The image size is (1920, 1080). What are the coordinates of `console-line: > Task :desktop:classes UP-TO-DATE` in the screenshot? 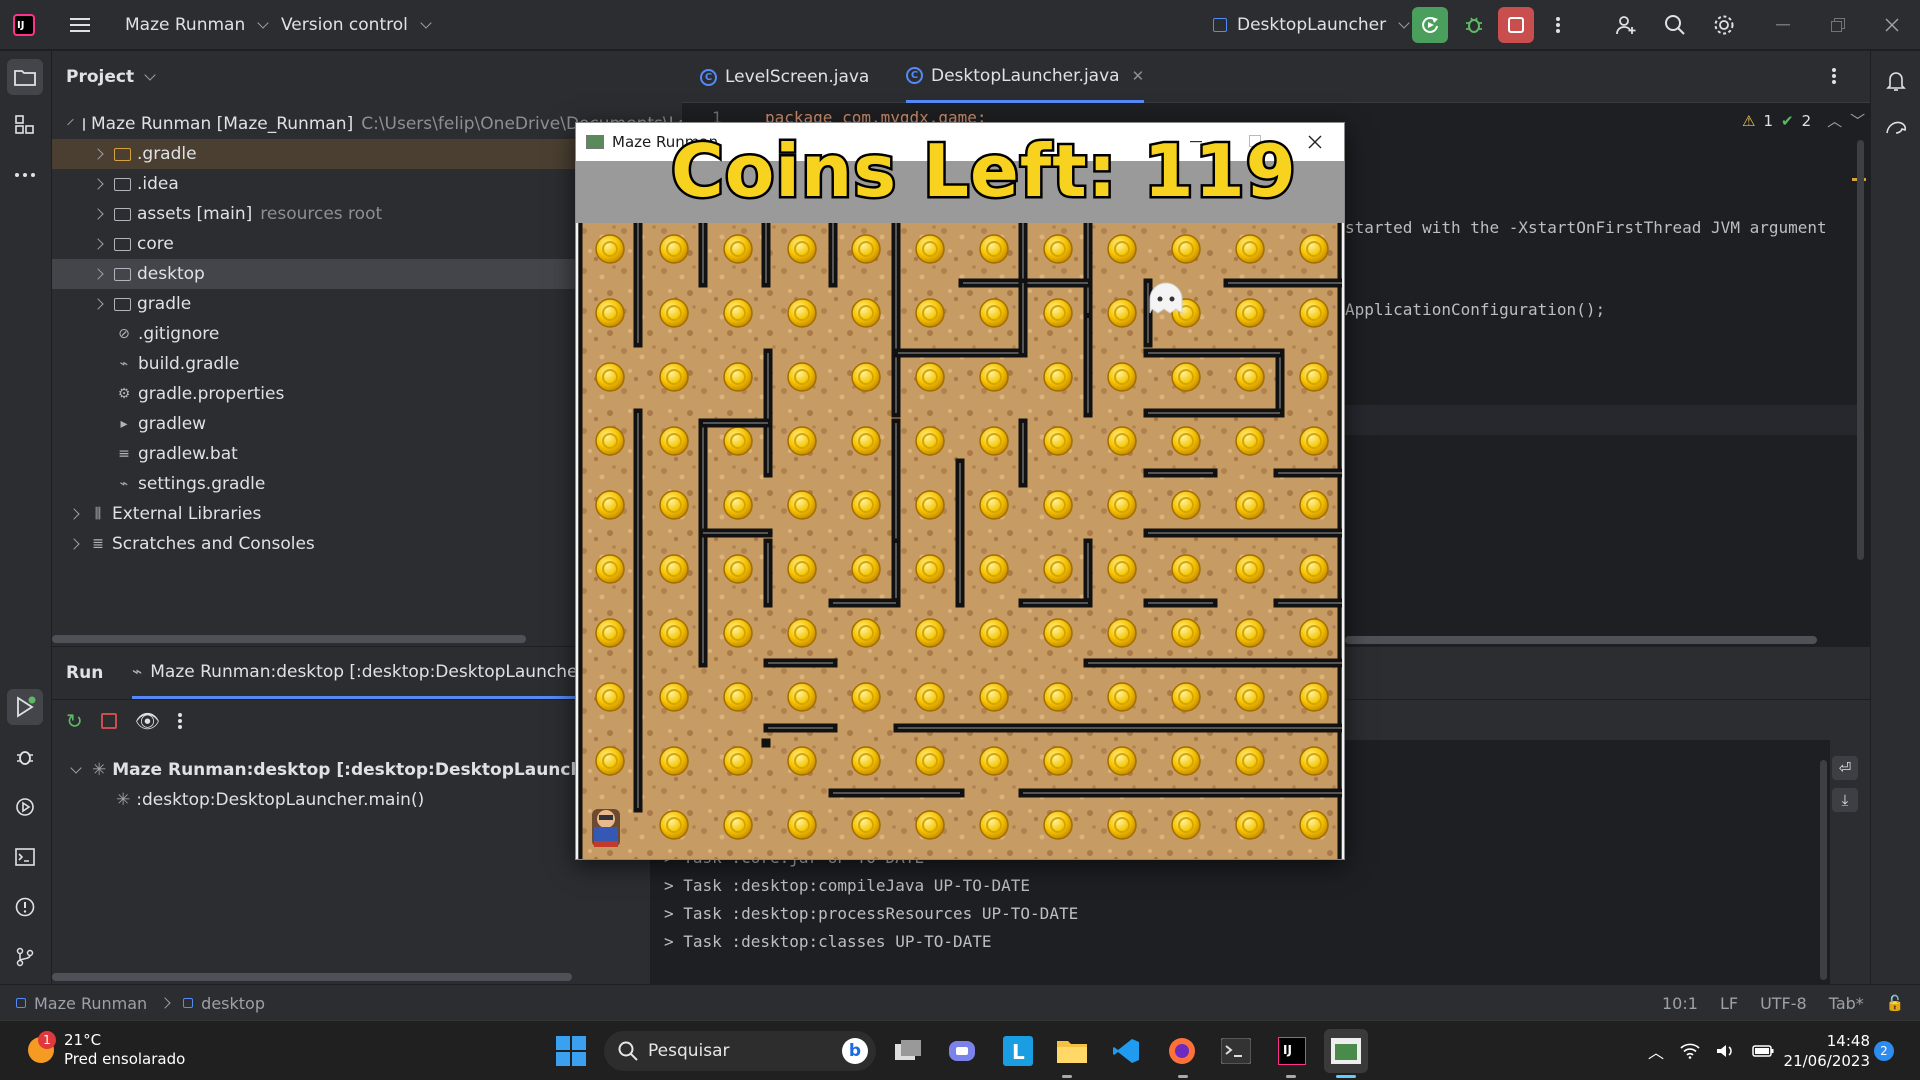 It's located at (828, 941).